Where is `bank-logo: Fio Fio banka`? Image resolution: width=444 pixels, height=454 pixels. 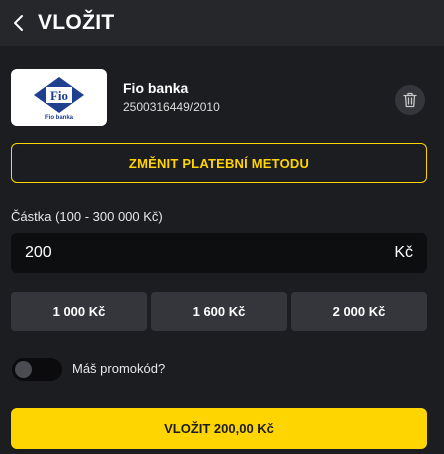
bank-logo: Fio Fio banka is located at coordinates (59, 97).